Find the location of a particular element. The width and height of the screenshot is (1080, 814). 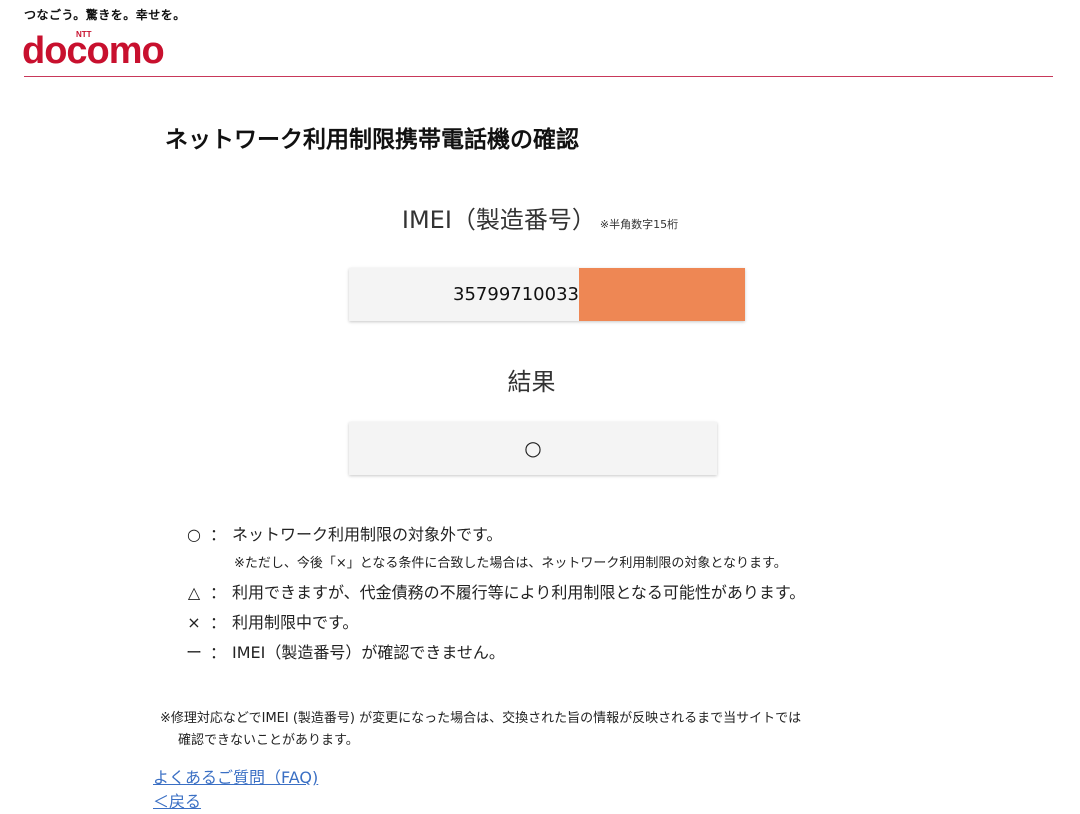

back-link: ＜戻る is located at coordinates (177, 800).